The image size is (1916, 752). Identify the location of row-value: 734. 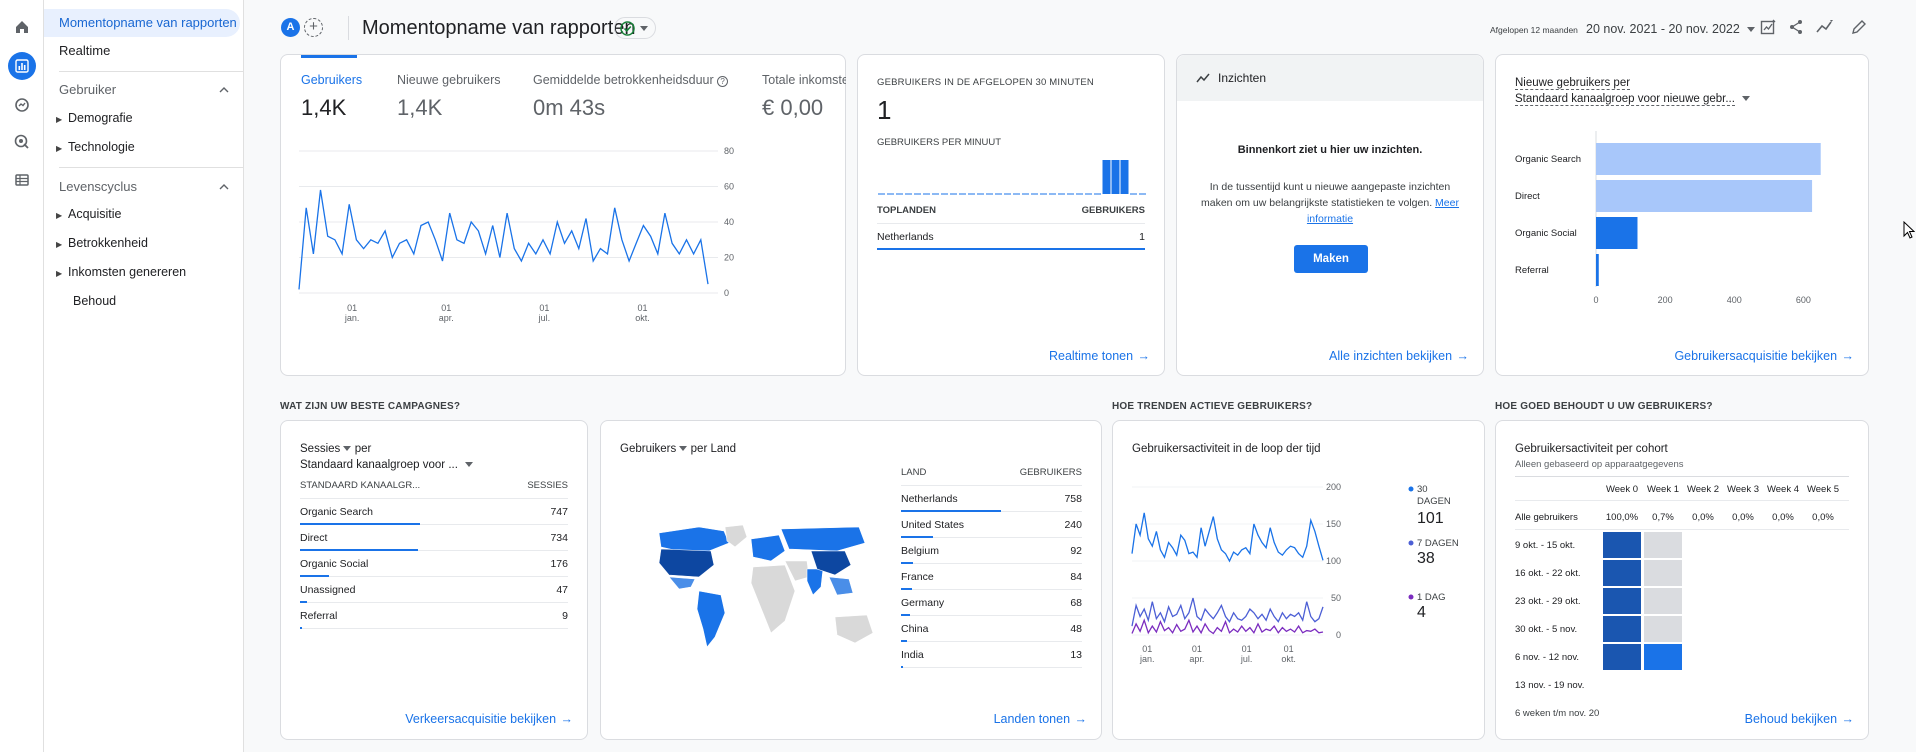
(559, 538).